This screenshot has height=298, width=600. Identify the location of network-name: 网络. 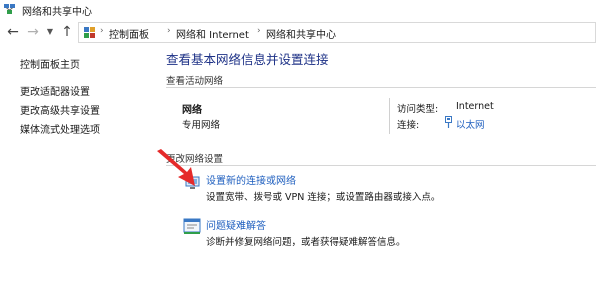
(192, 110).